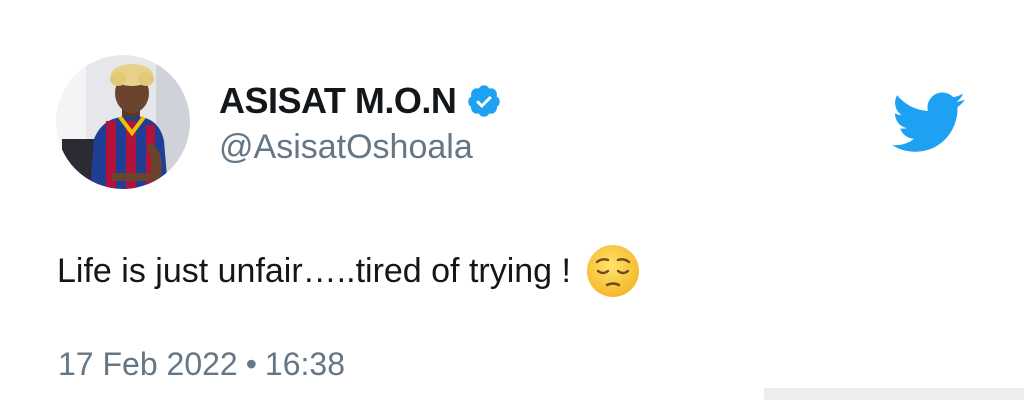 The image size is (1024, 400). I want to click on pensive-face-emoji-icon, so click(613, 271).